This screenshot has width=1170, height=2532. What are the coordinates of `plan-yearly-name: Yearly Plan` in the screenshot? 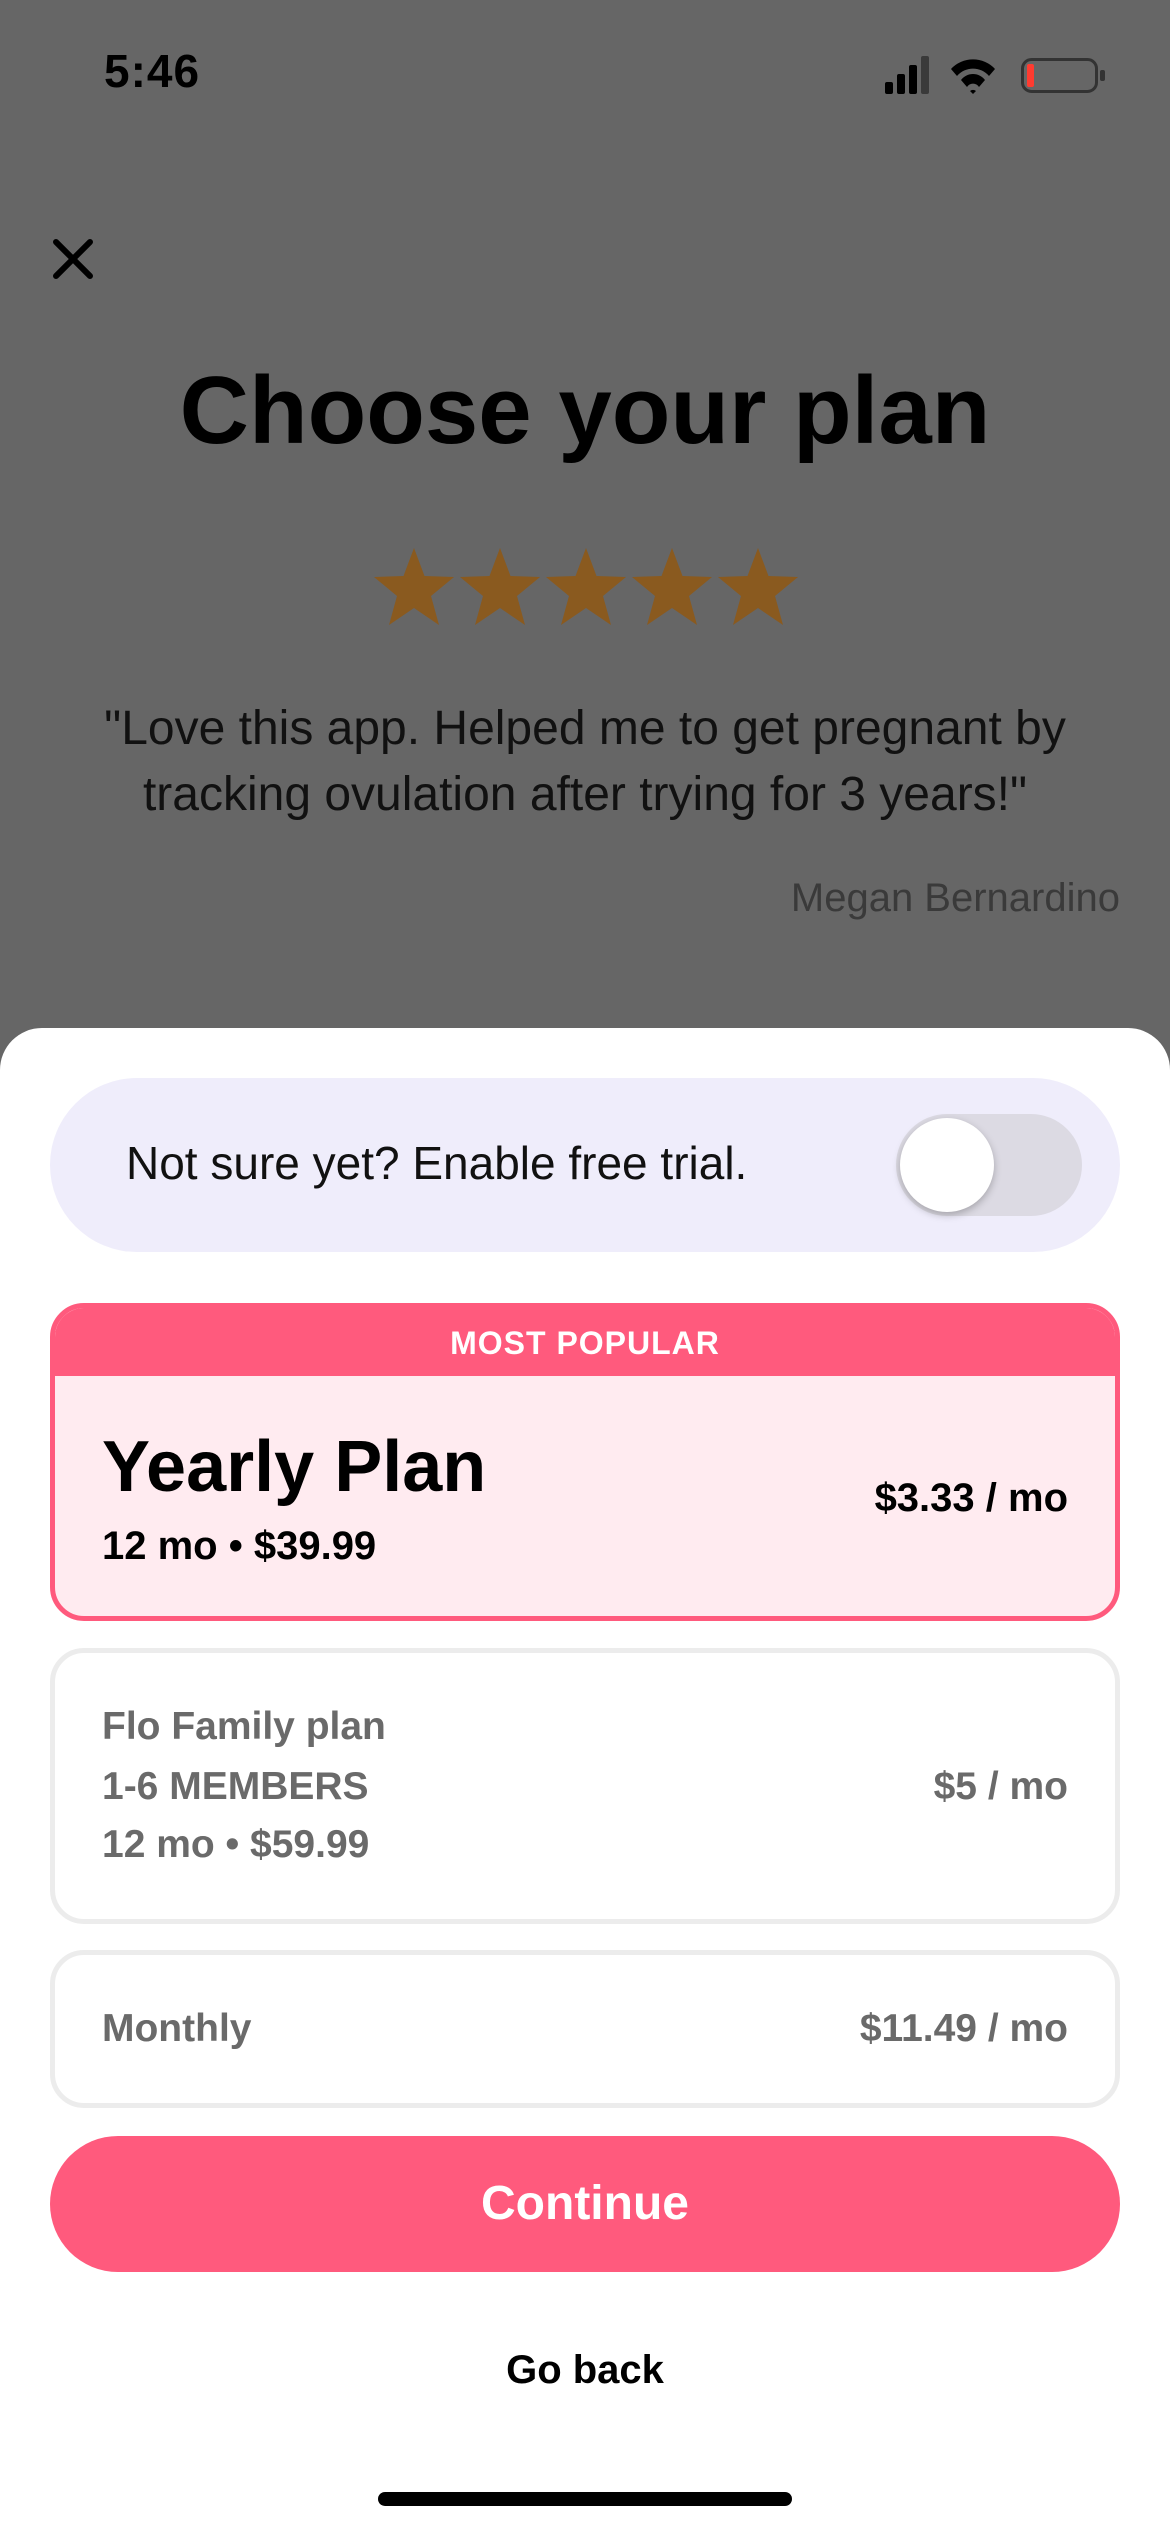 It's located at (294, 1467).